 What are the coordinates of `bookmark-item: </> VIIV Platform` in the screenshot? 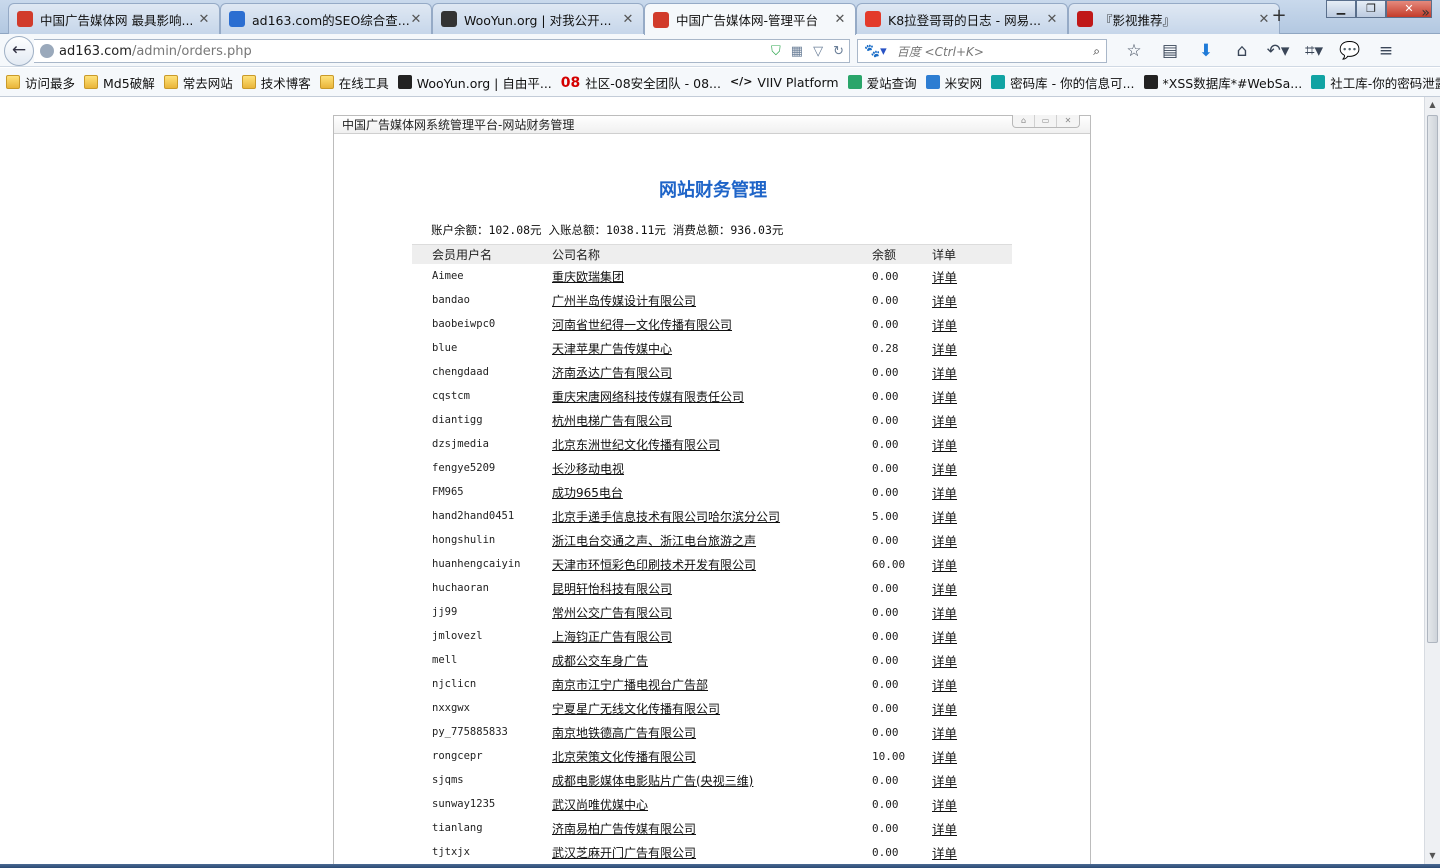 It's located at (784, 82).